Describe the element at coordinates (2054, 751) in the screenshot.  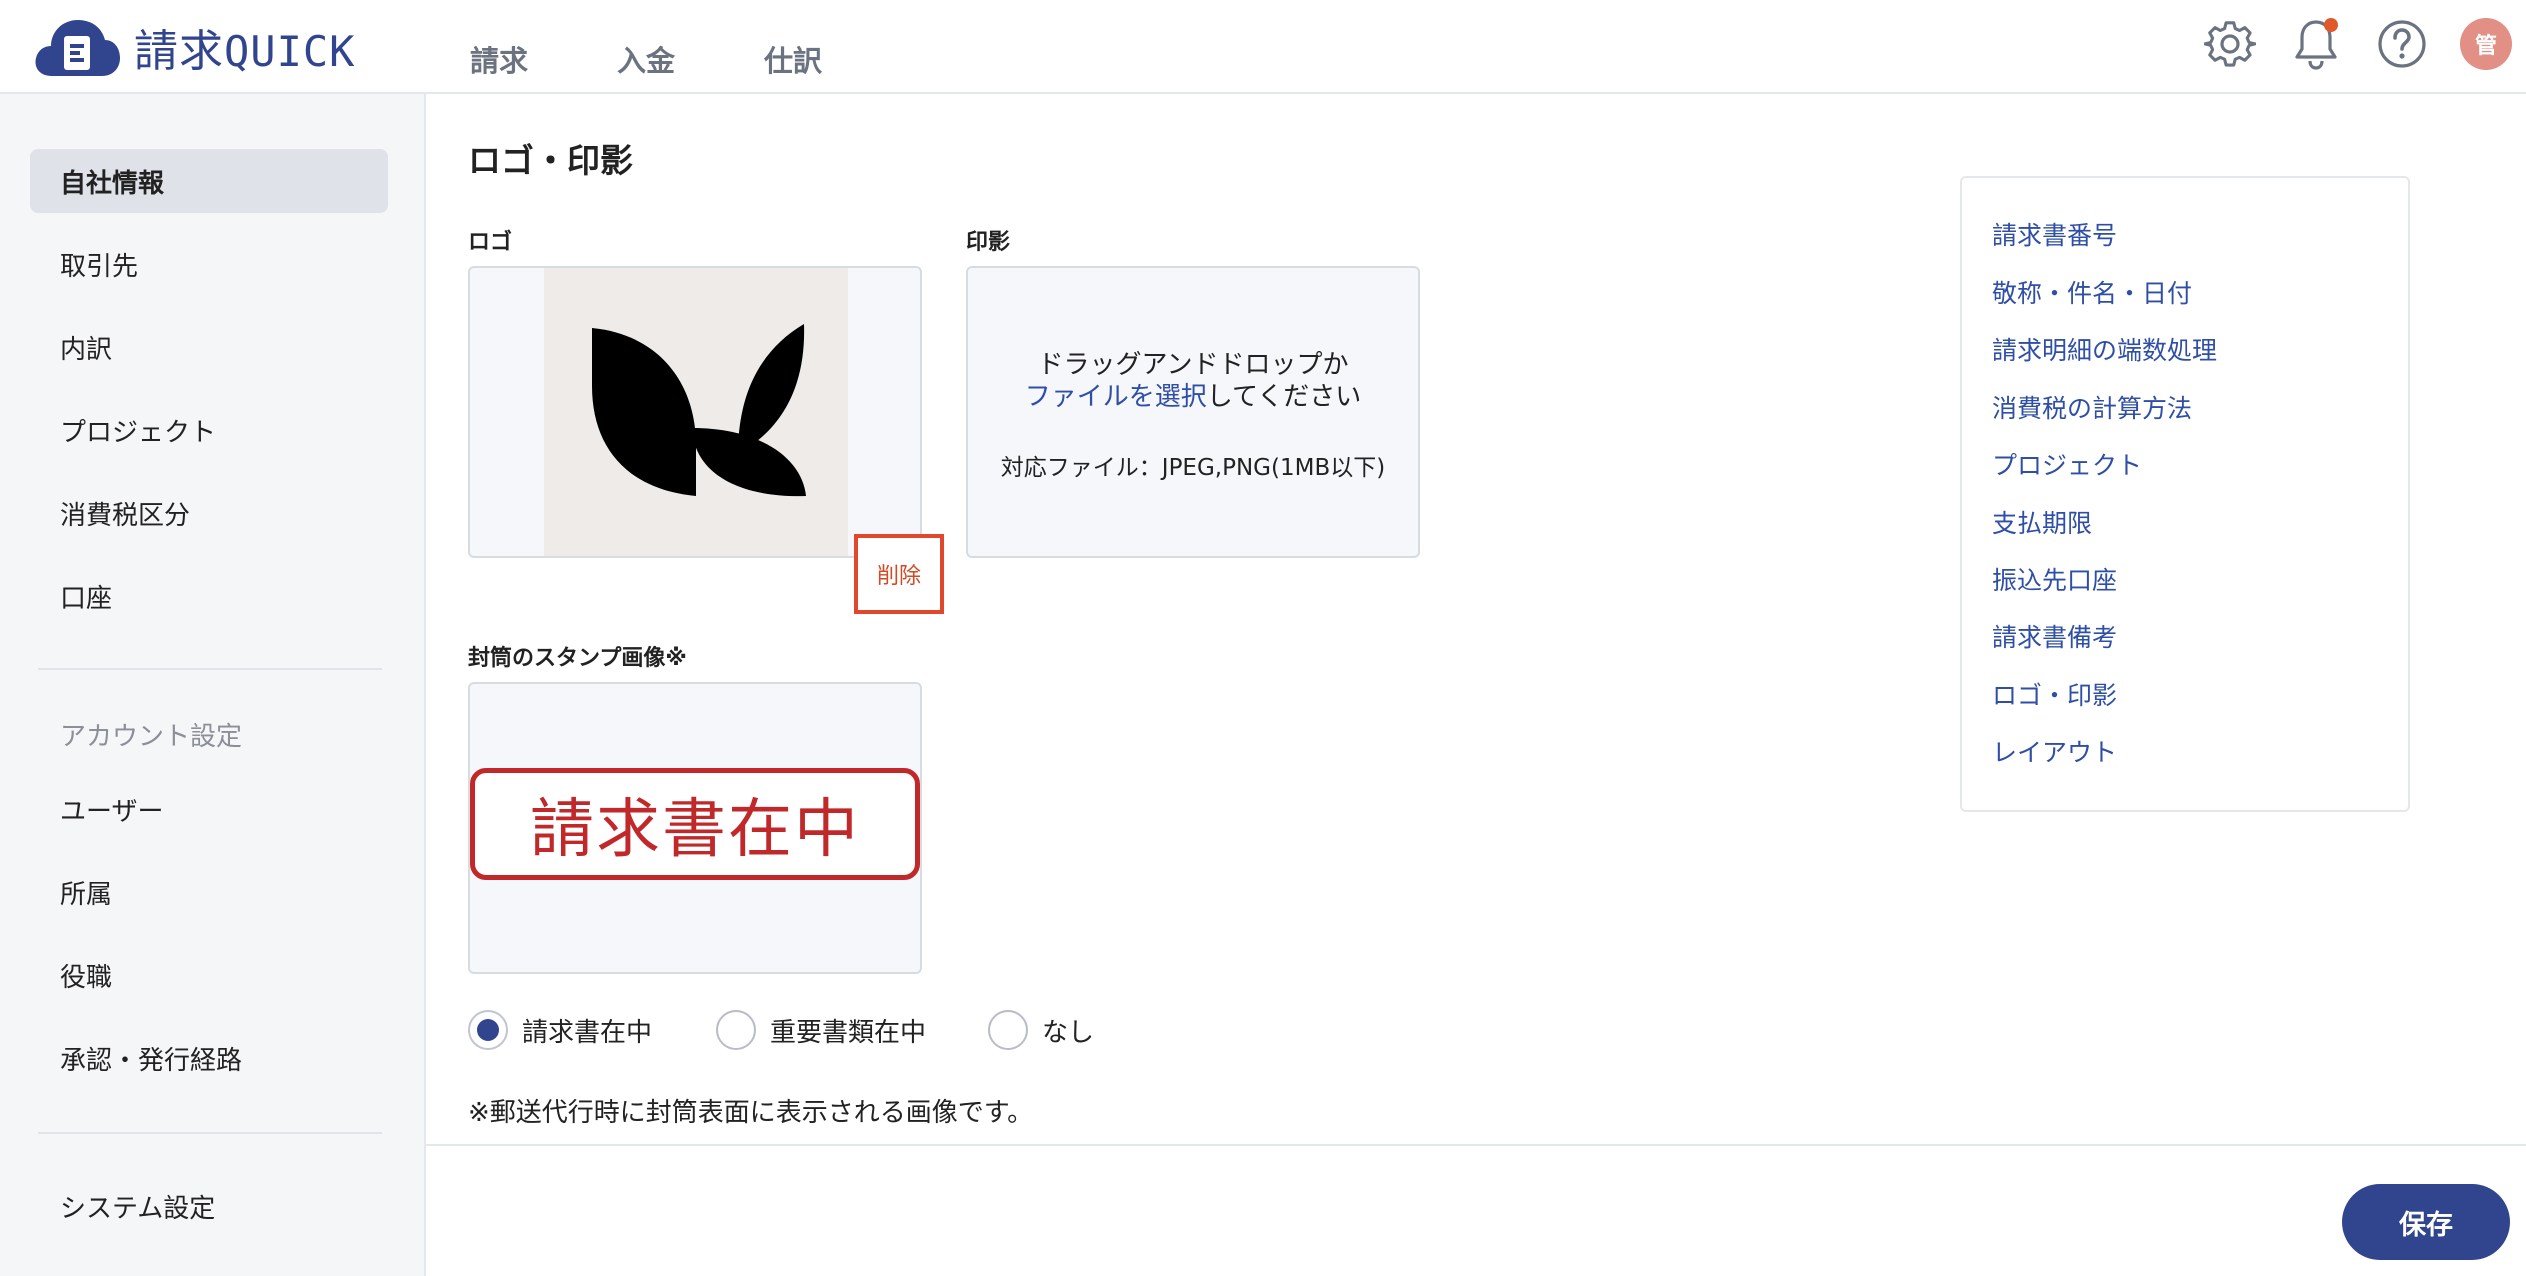
I see `toc-link-layout: レイアウト` at that location.